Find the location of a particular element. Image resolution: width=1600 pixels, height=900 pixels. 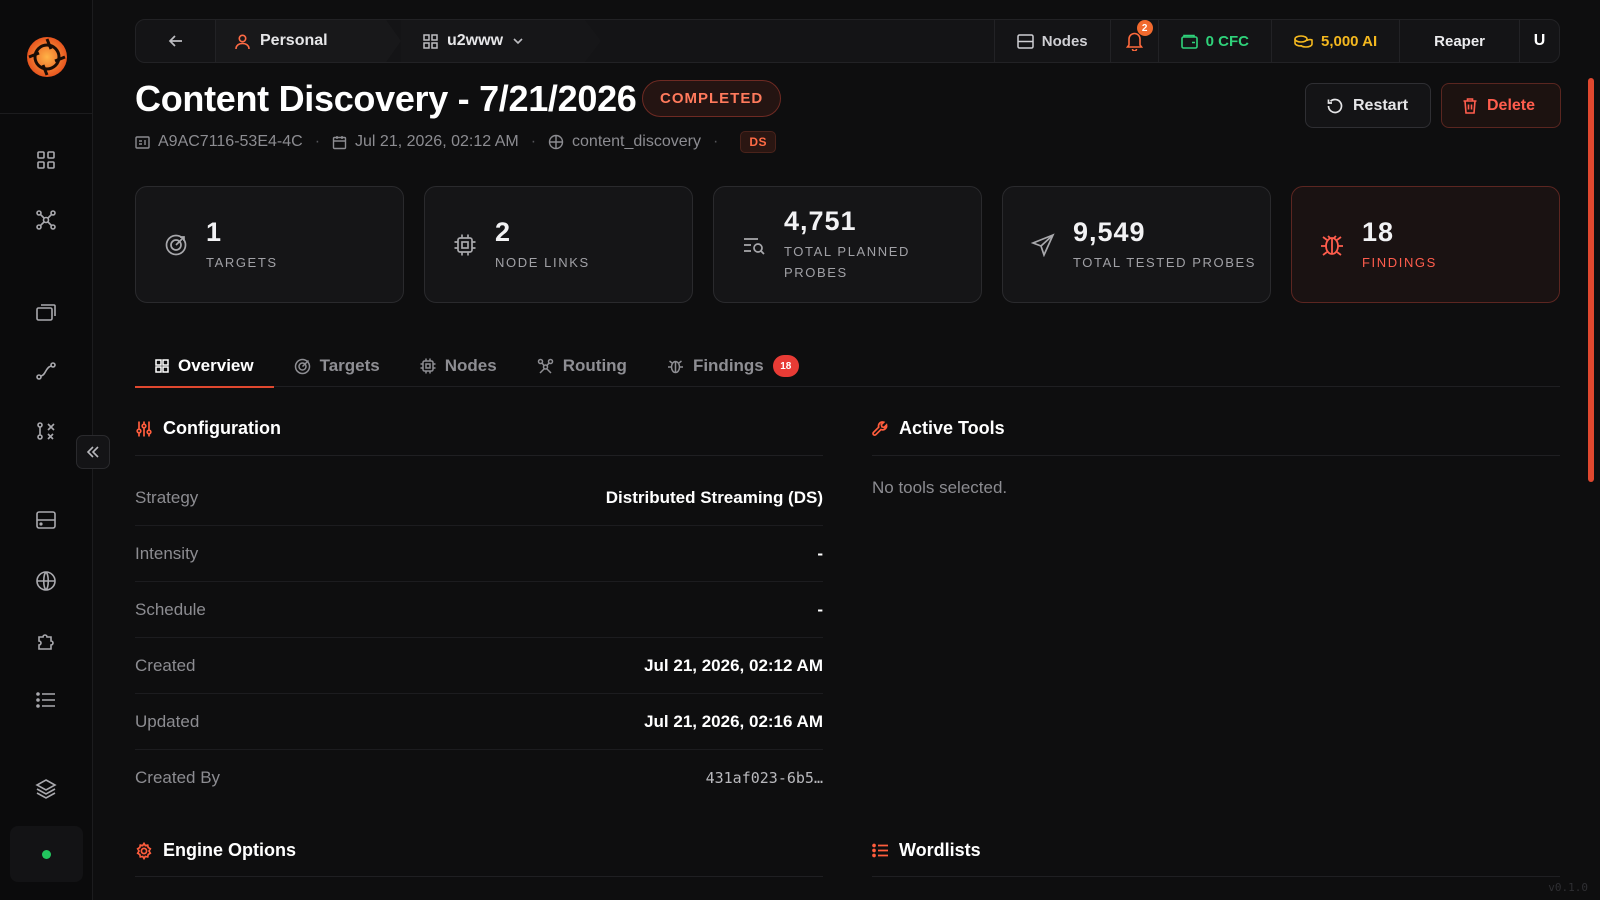

configuration-title: Configuration is located at coordinates (222, 428).